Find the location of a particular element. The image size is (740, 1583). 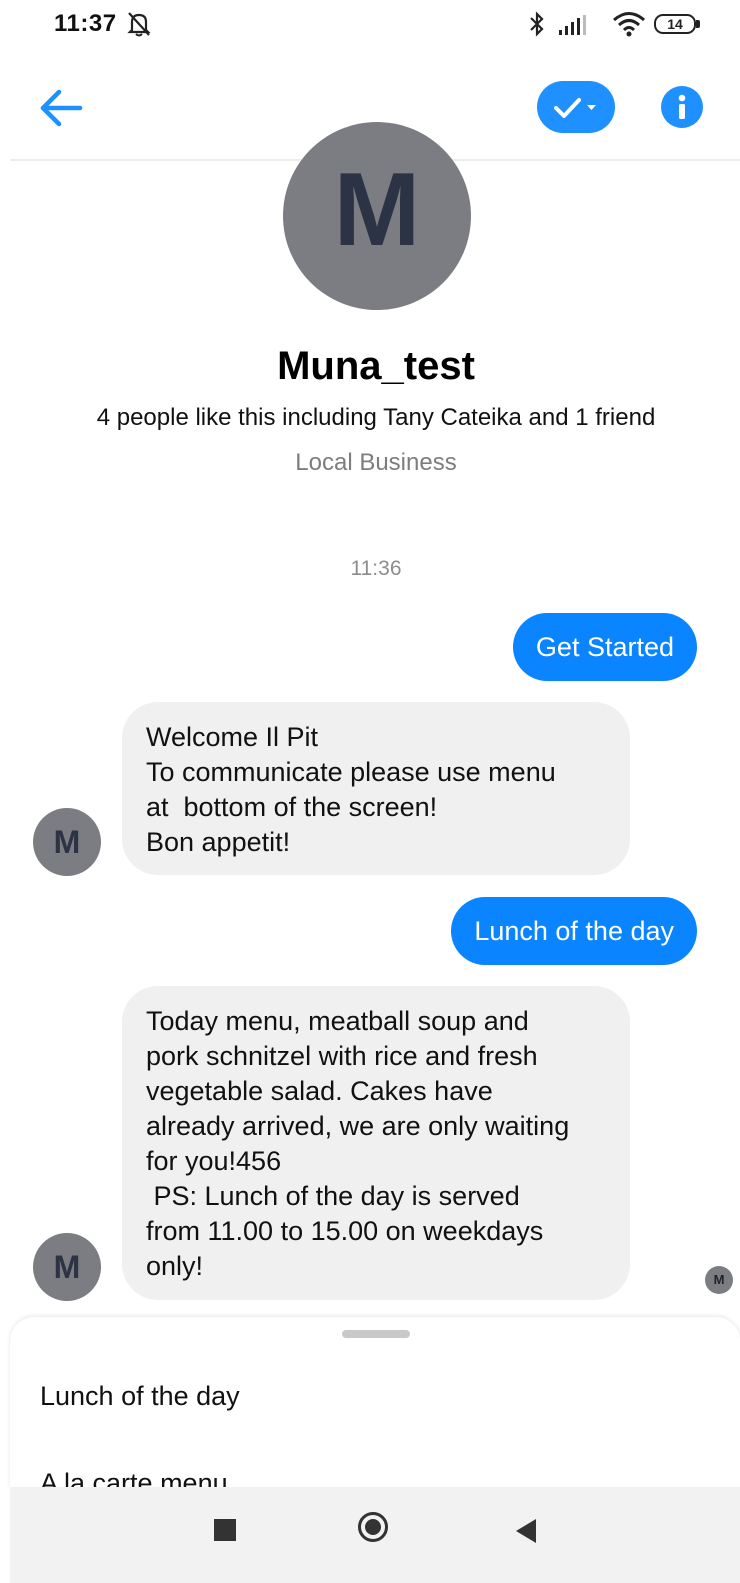

info-icon is located at coordinates (682, 106).